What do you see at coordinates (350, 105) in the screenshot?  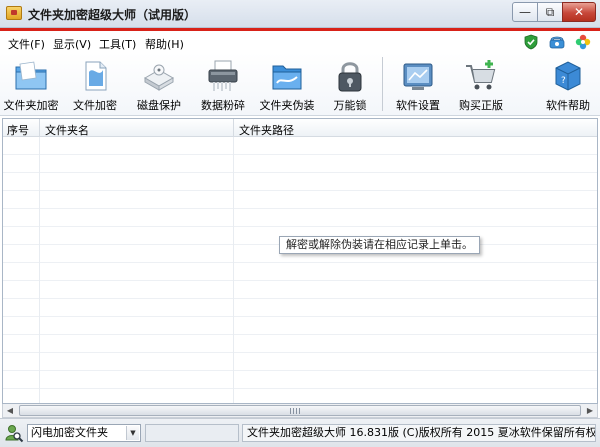 I see `universal-lock-label: 万能锁` at bounding box center [350, 105].